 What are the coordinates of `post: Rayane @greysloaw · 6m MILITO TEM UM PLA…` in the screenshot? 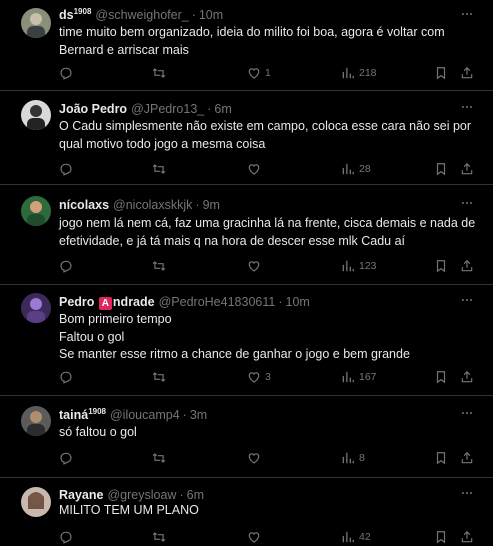 It's located at (246, 512).